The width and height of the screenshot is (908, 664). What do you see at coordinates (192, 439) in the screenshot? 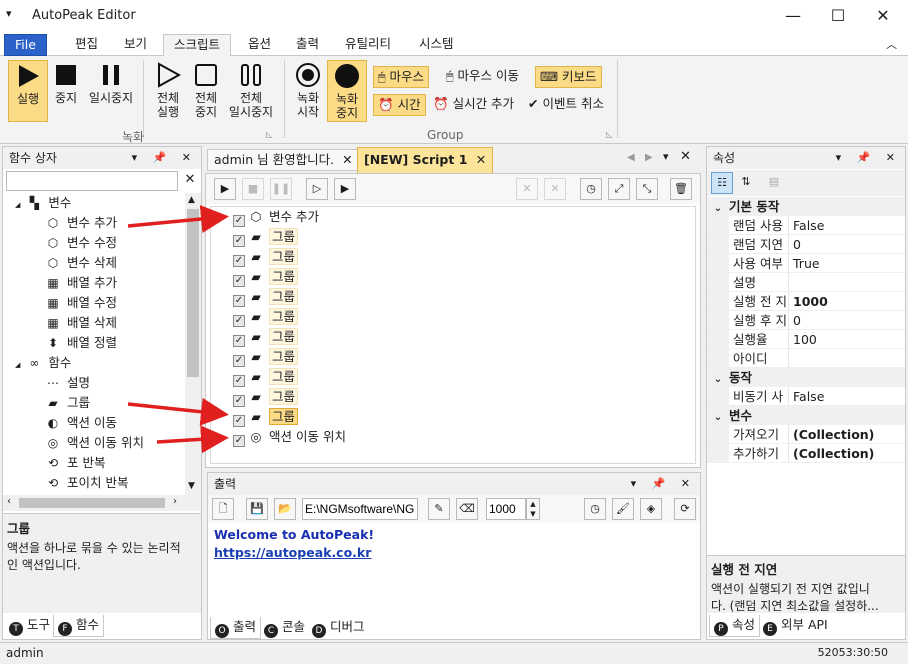
I see `arrow-action-move-target` at bounding box center [192, 439].